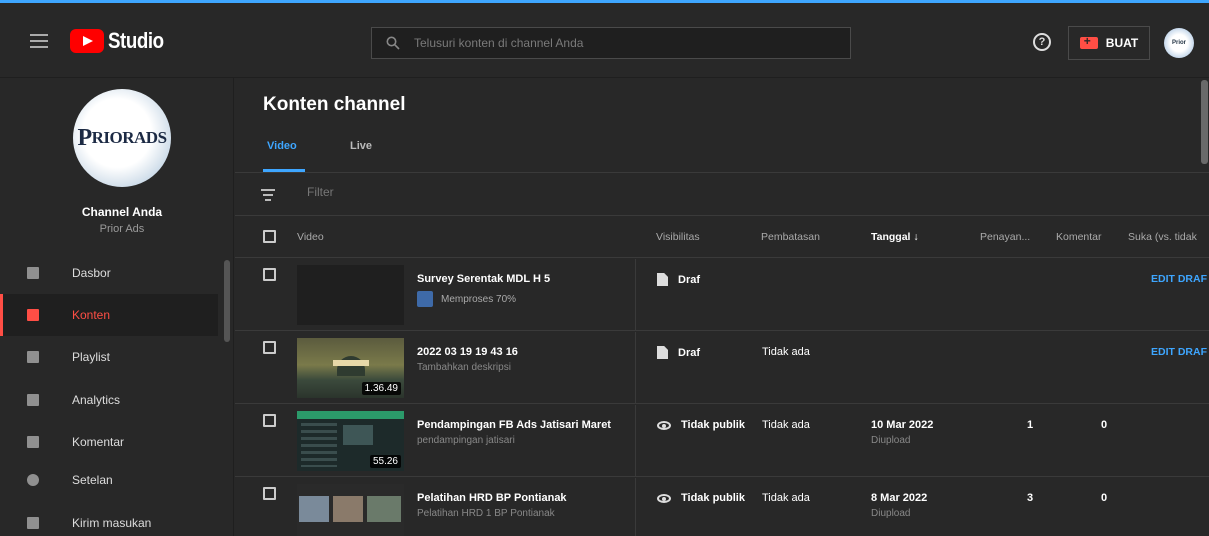  What do you see at coordinates (268, 195) in the screenshot?
I see `filter-icon` at bounding box center [268, 195].